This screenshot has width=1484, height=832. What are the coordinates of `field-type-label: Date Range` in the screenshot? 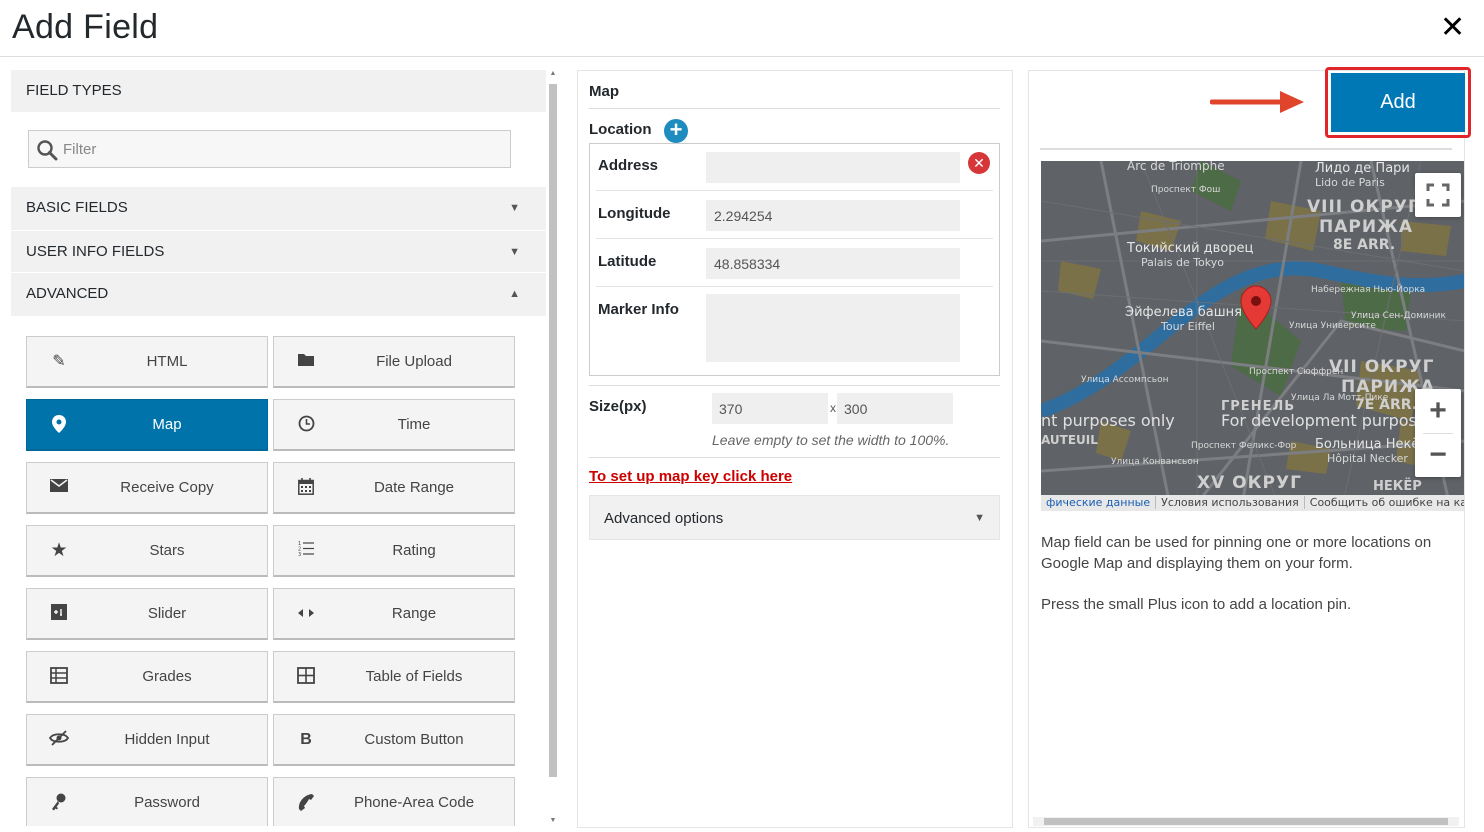 It's located at (414, 487).